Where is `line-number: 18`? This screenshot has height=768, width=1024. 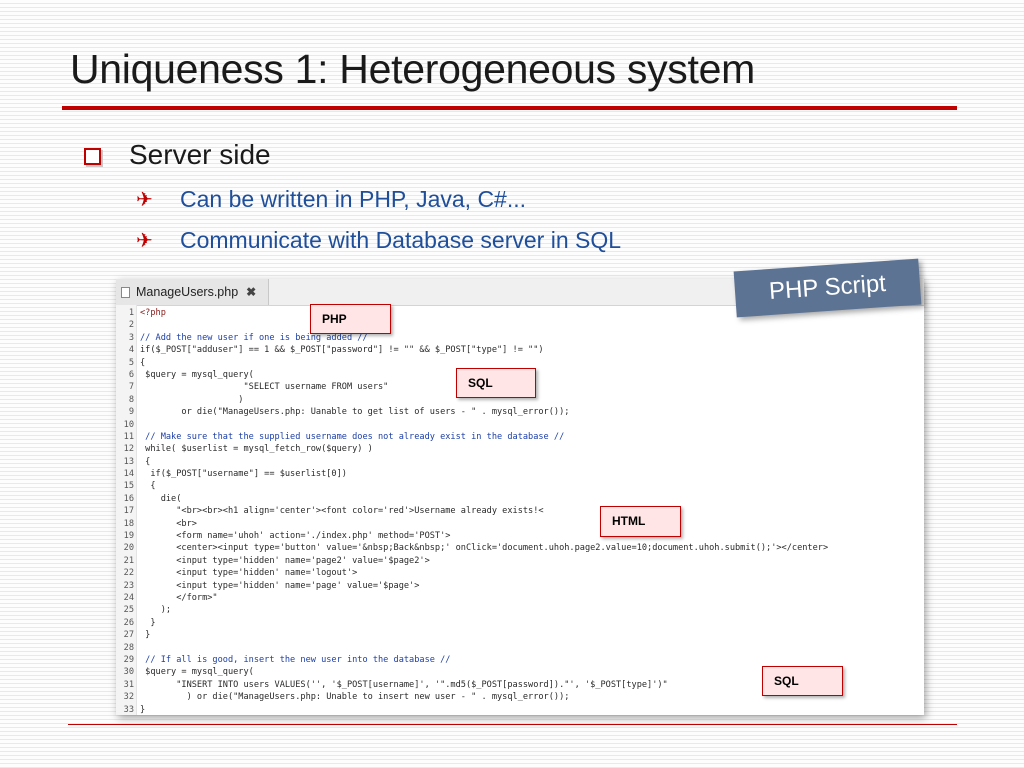 line-number: 18 is located at coordinates (128, 523).